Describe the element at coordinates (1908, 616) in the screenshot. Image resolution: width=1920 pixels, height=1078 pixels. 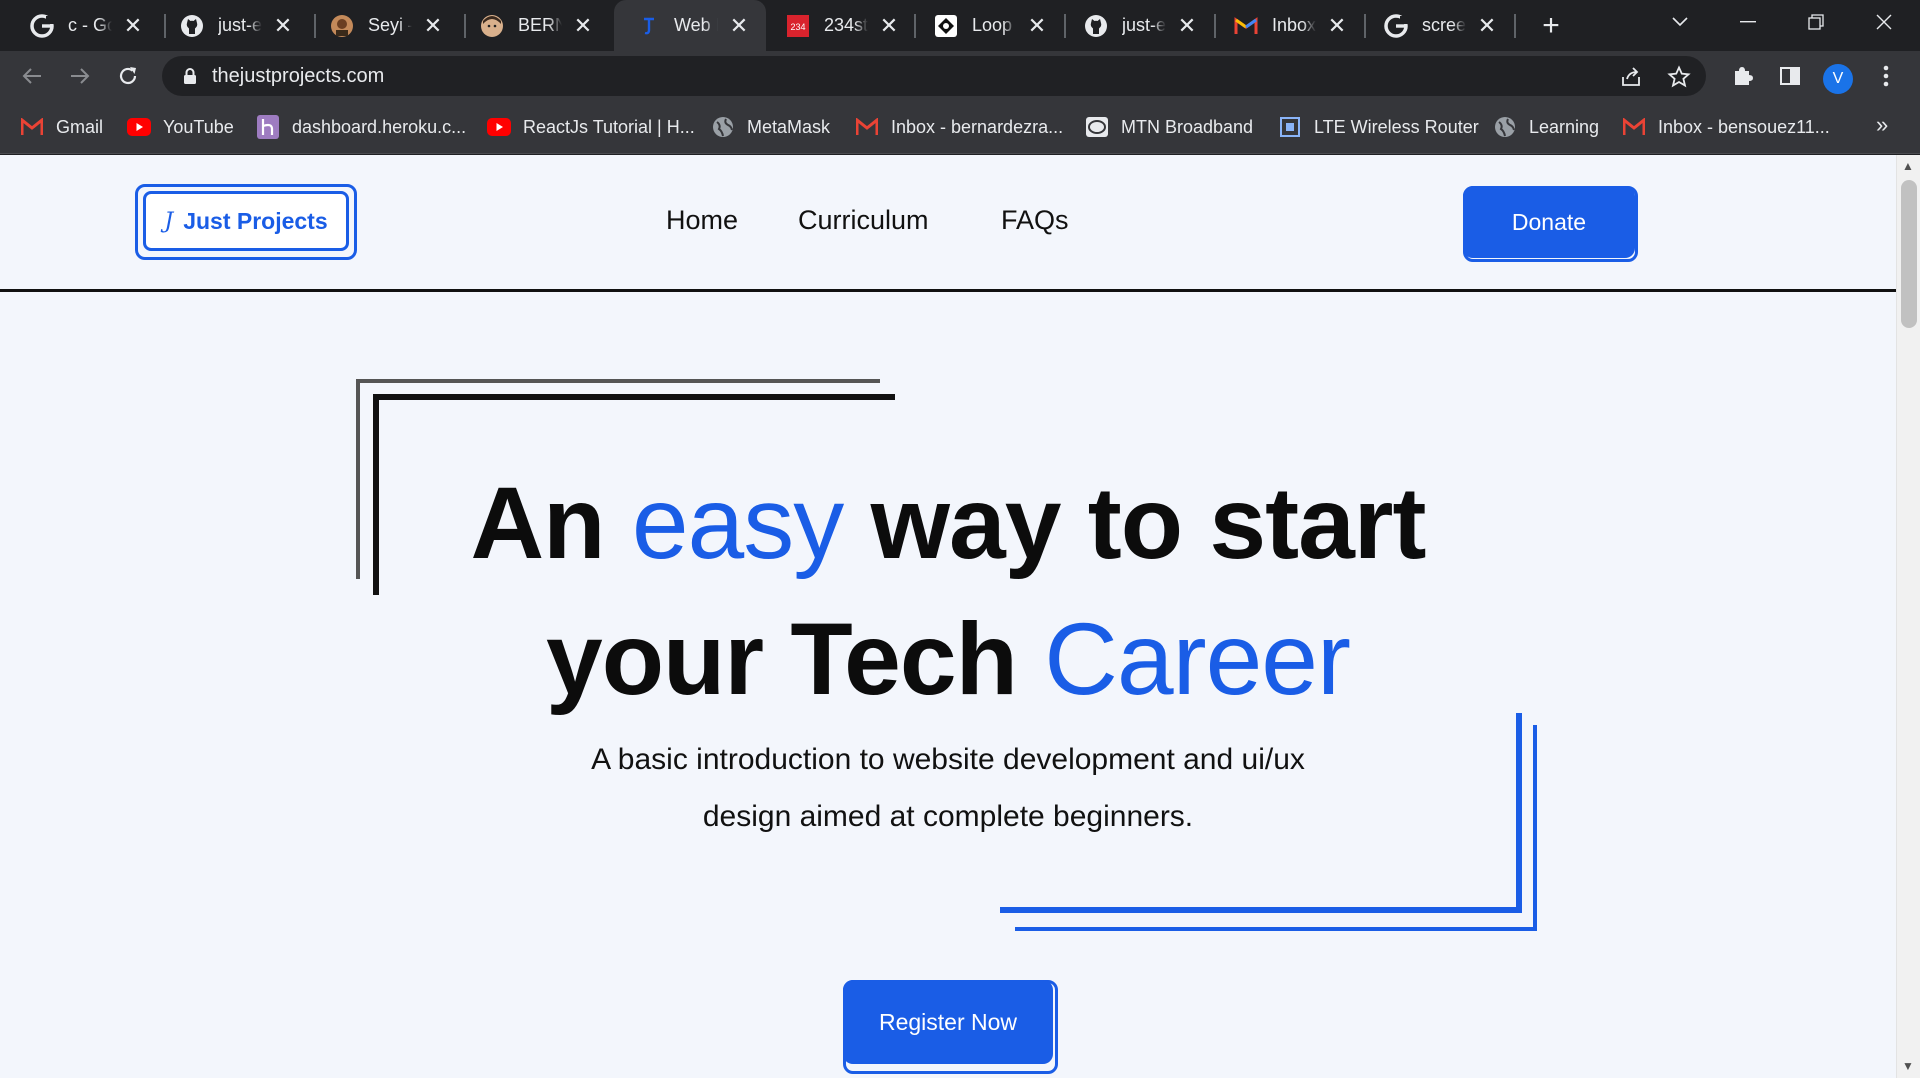
I see `page-scrollbar: ▲ ▼` at that location.